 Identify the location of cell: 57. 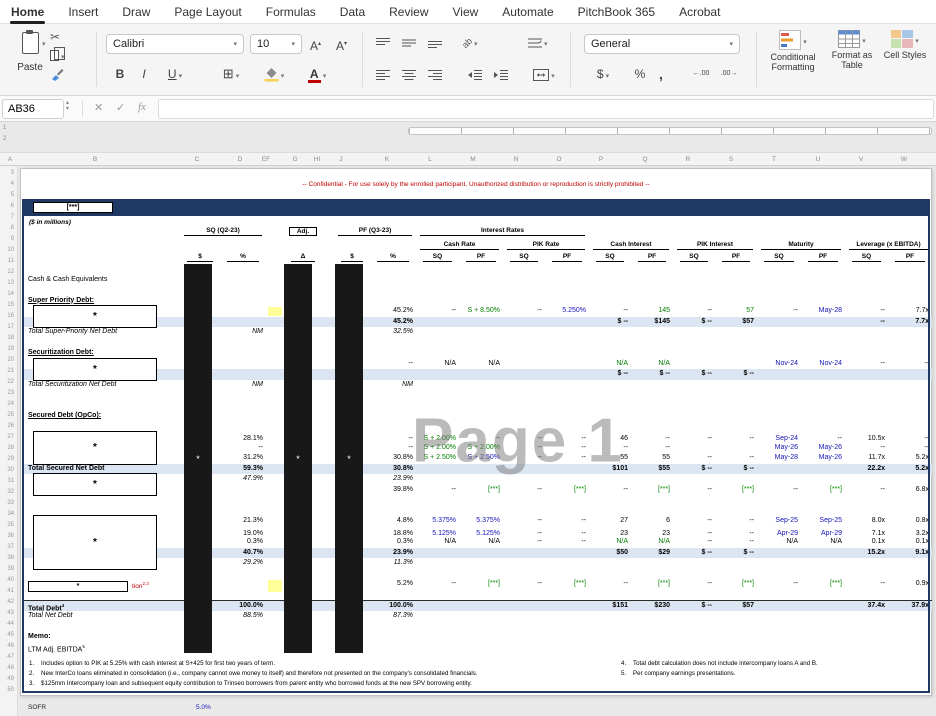
(750, 310).